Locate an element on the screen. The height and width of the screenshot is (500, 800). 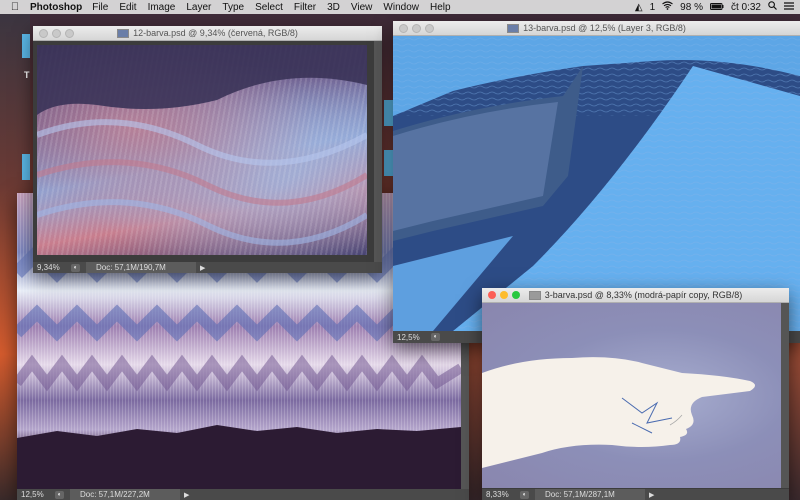
app-menu: Photoshop is located at coordinates (56, 7).